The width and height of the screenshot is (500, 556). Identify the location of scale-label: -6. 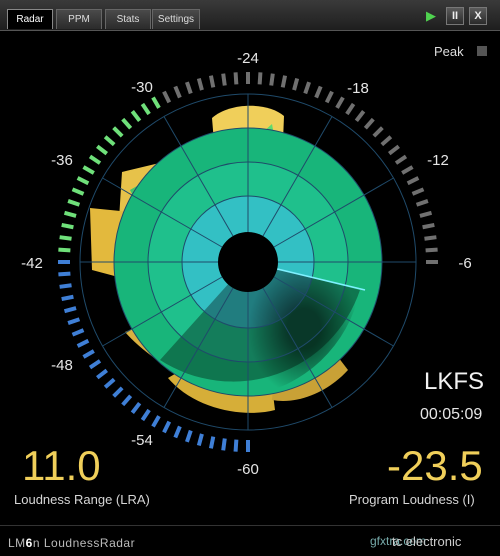
(464, 263).